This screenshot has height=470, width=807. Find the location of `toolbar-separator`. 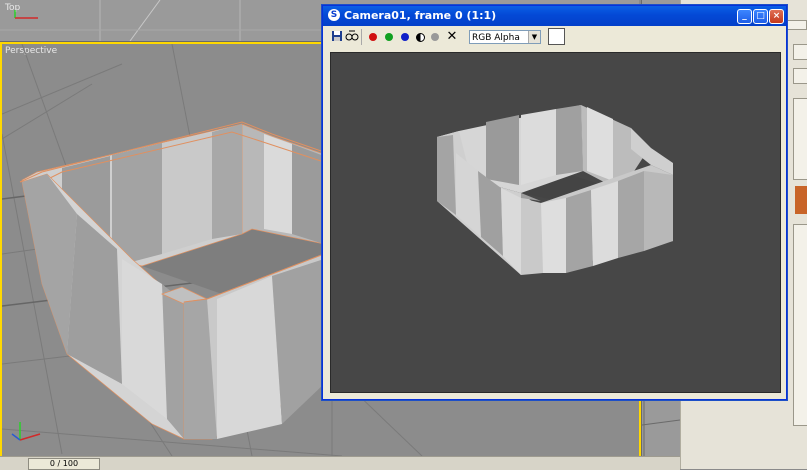

toolbar-separator is located at coordinates (361, 37).